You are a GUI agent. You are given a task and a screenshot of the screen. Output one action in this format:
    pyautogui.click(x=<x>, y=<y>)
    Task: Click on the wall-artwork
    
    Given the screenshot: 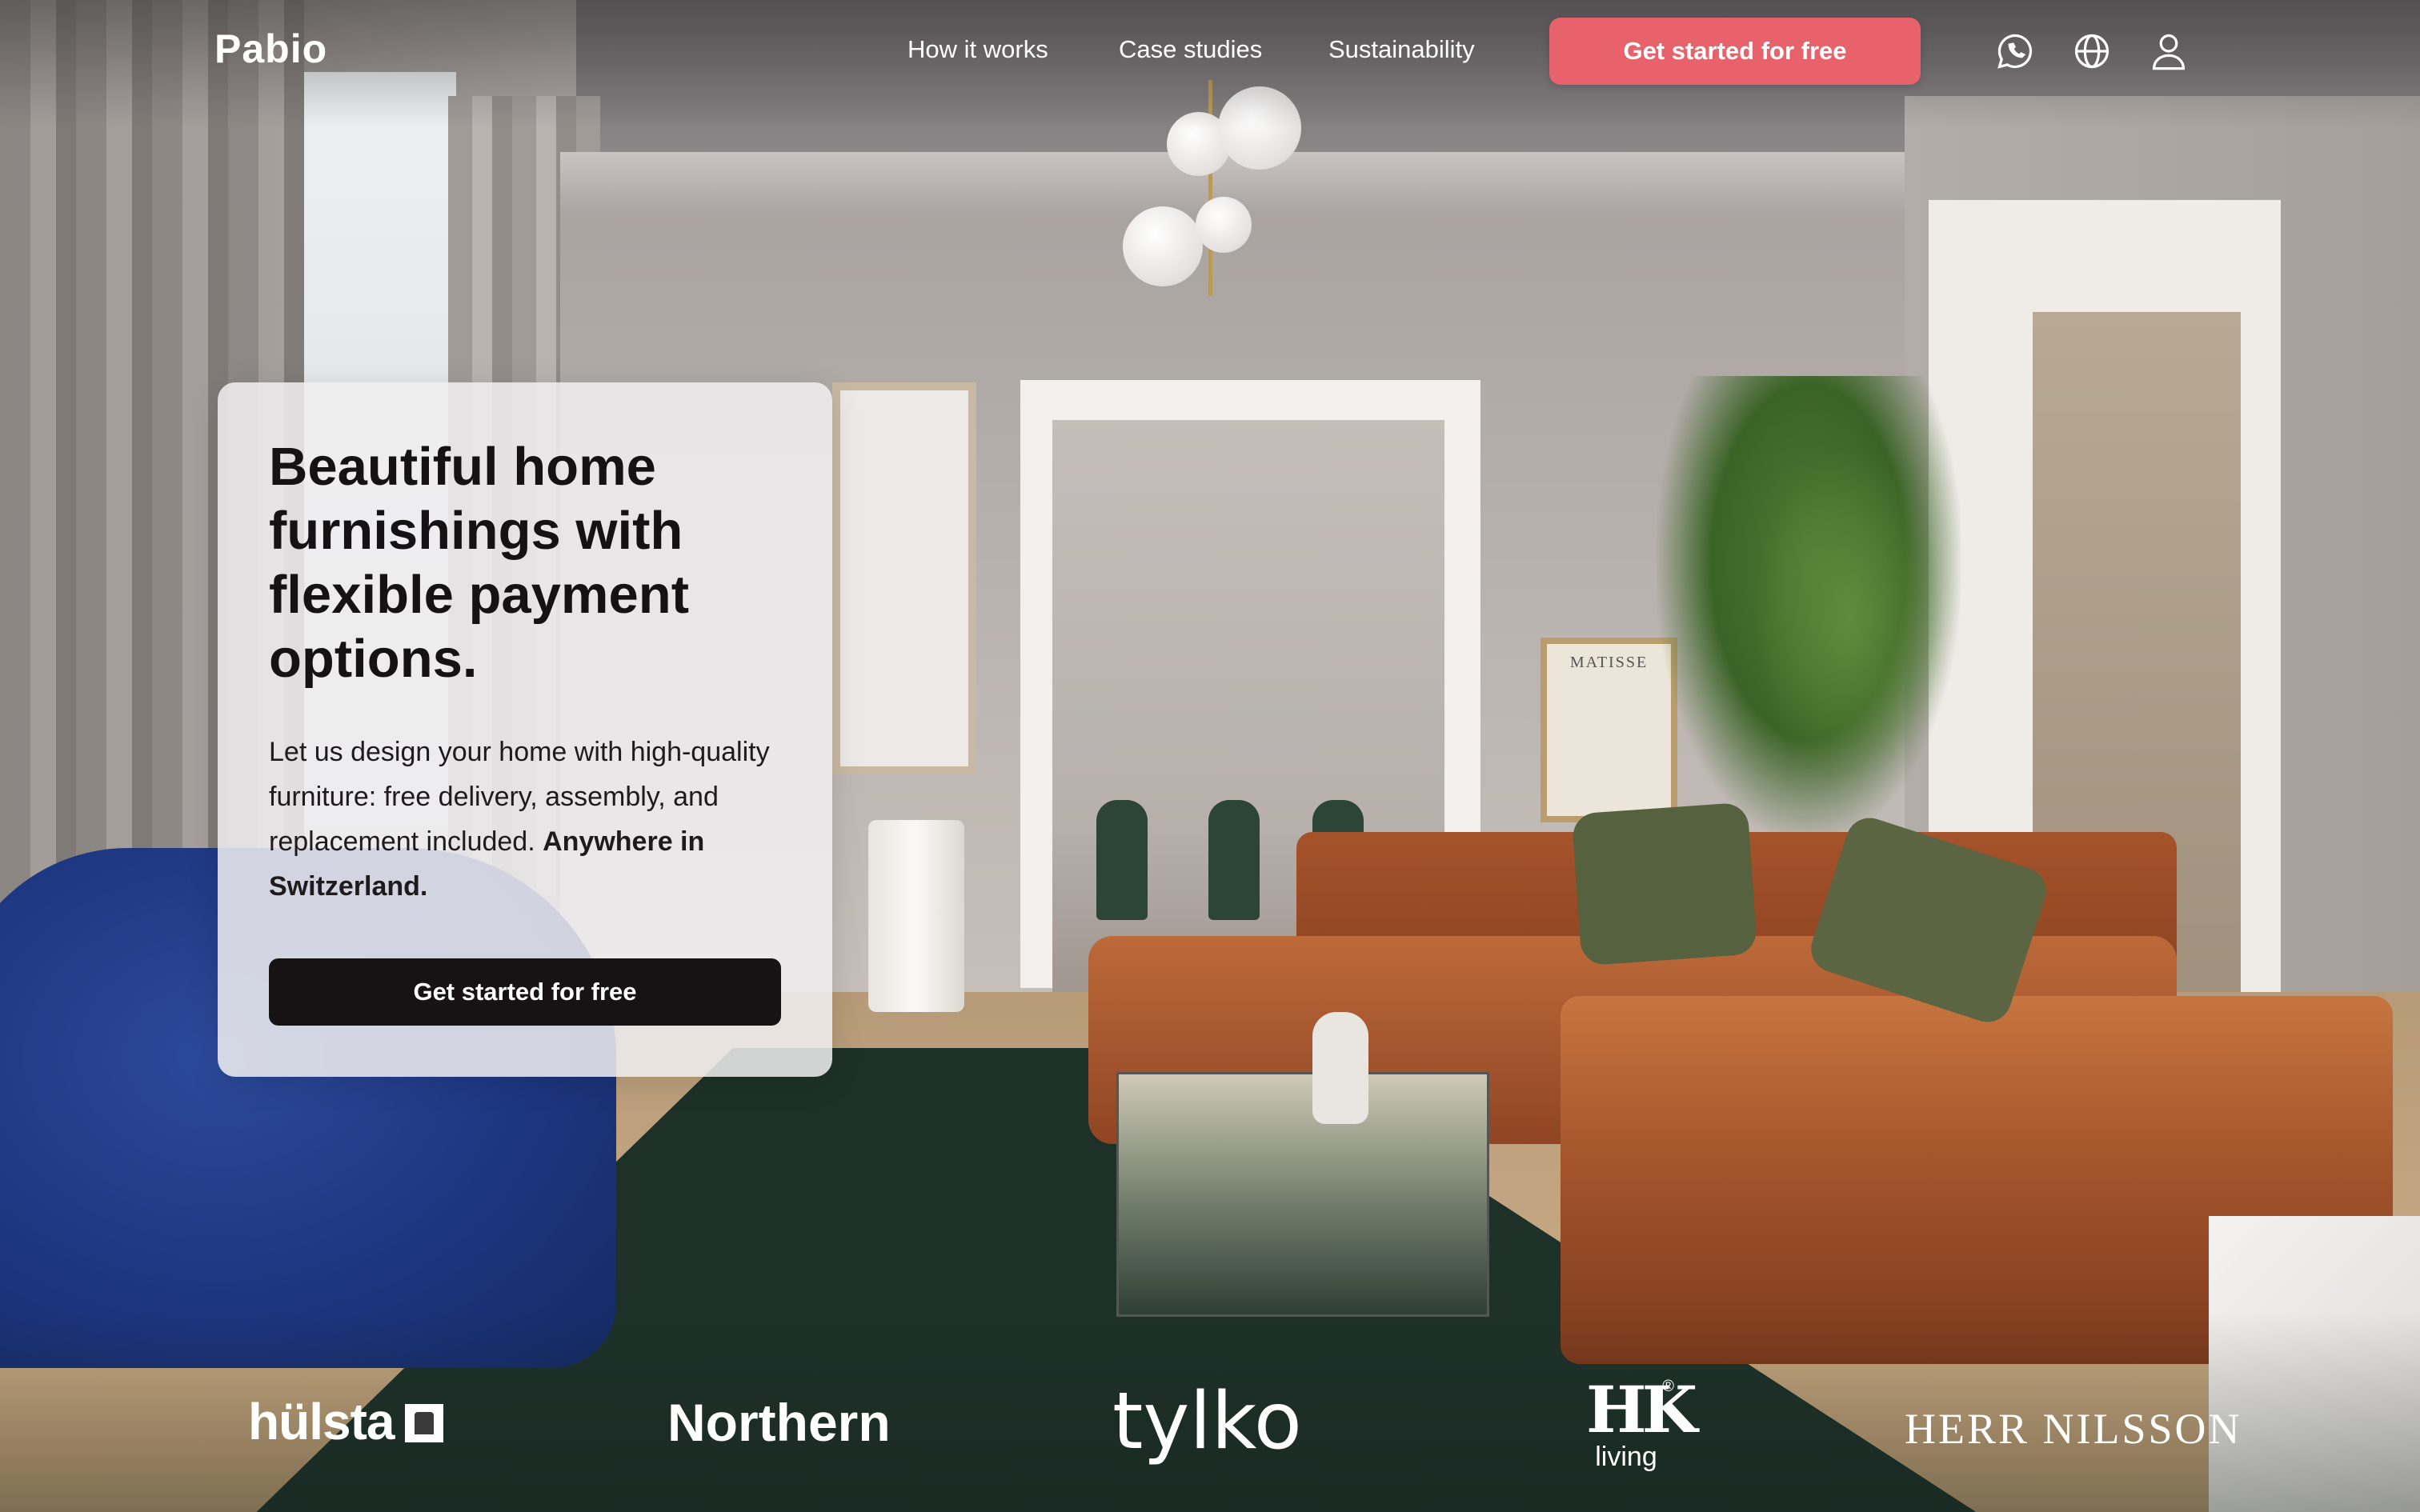 What is the action you would take?
    pyautogui.click(x=904, y=578)
    